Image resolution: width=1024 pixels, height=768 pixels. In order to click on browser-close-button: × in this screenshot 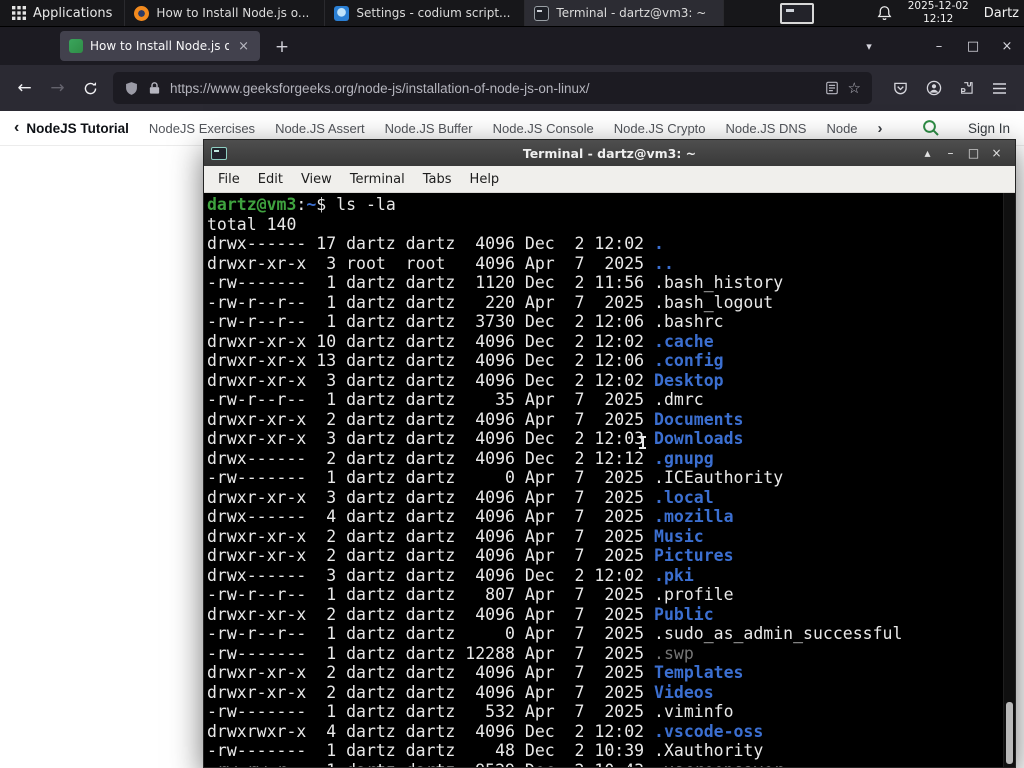, I will do `click(1007, 46)`.